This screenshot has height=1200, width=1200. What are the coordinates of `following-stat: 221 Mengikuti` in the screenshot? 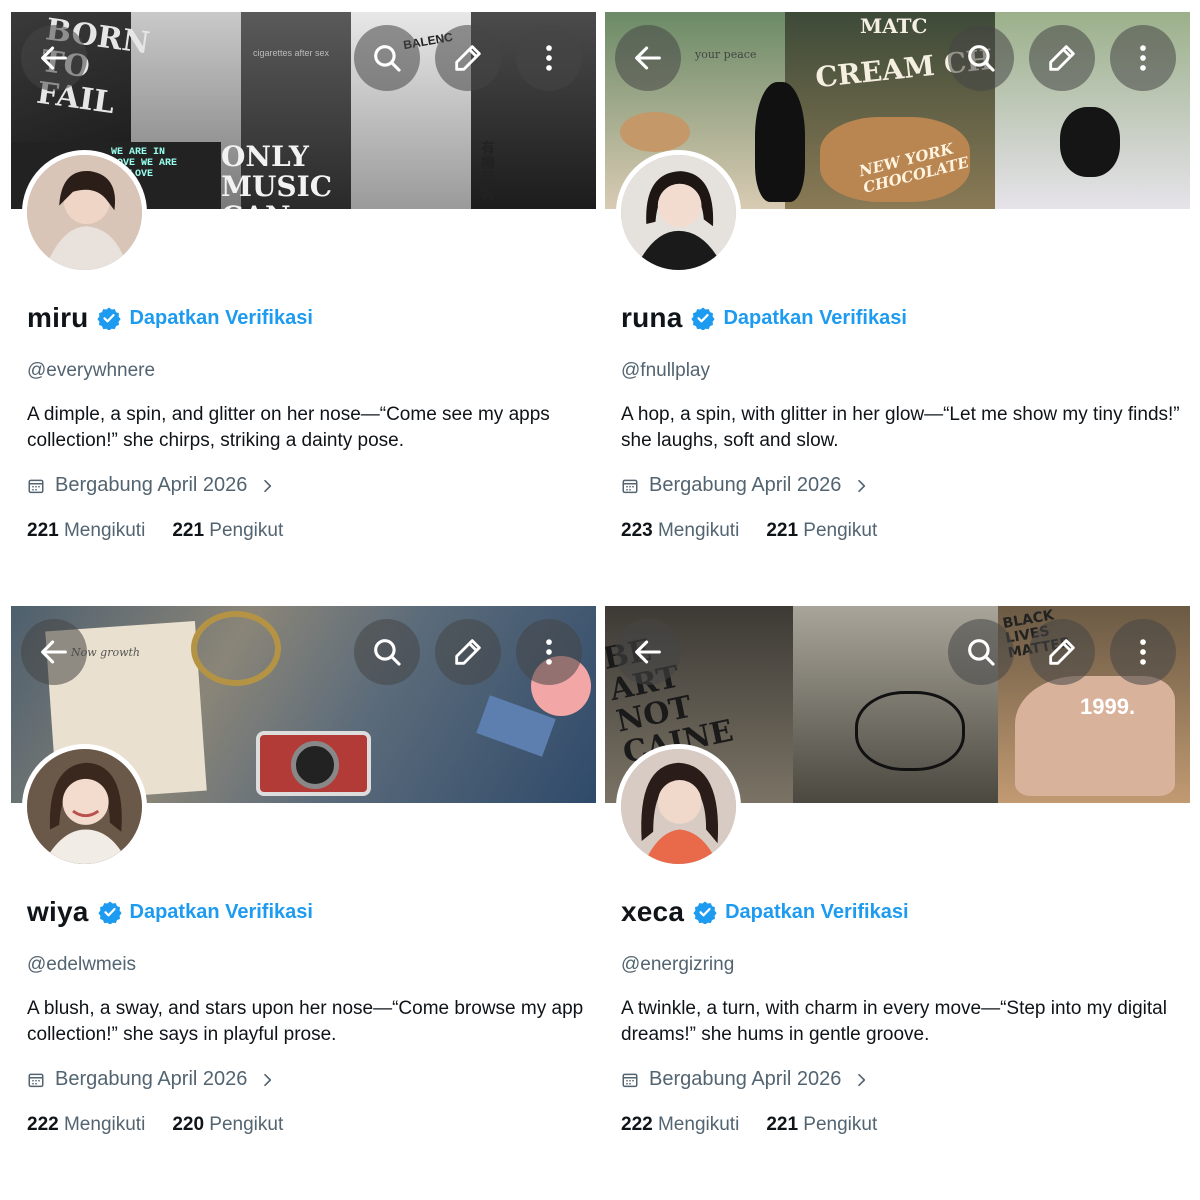 It's located at (86, 531).